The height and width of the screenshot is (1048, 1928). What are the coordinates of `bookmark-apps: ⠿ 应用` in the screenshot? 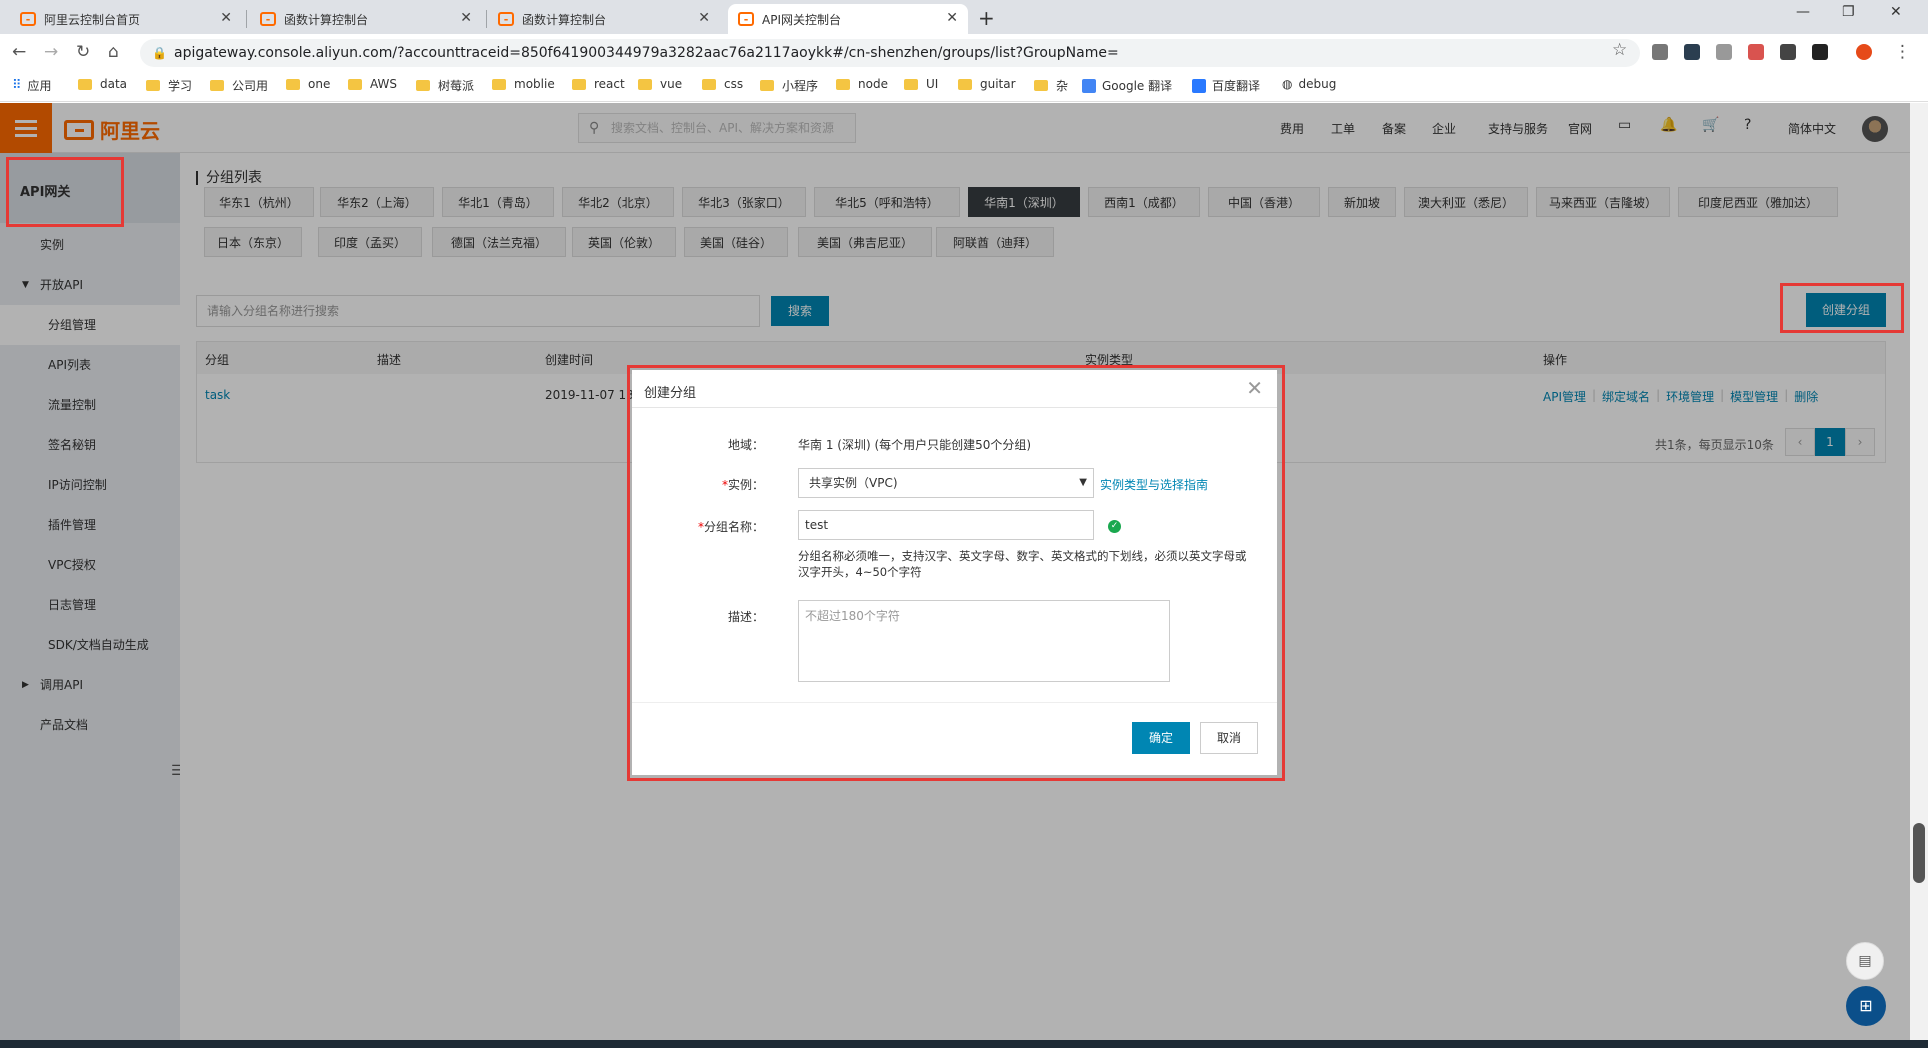 It's located at (32, 85).